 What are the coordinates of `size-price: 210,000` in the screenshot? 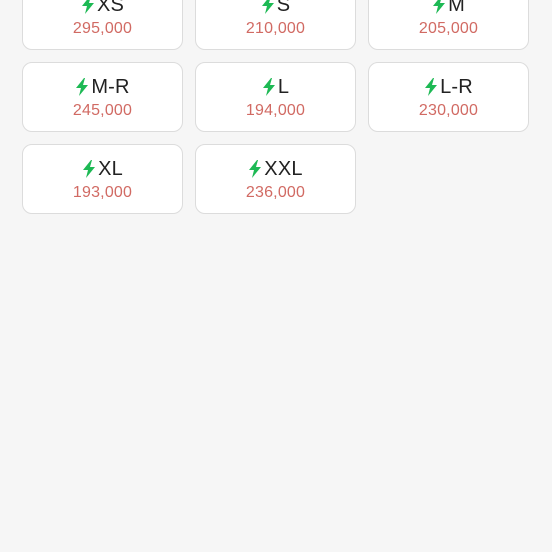 It's located at (275, 28).